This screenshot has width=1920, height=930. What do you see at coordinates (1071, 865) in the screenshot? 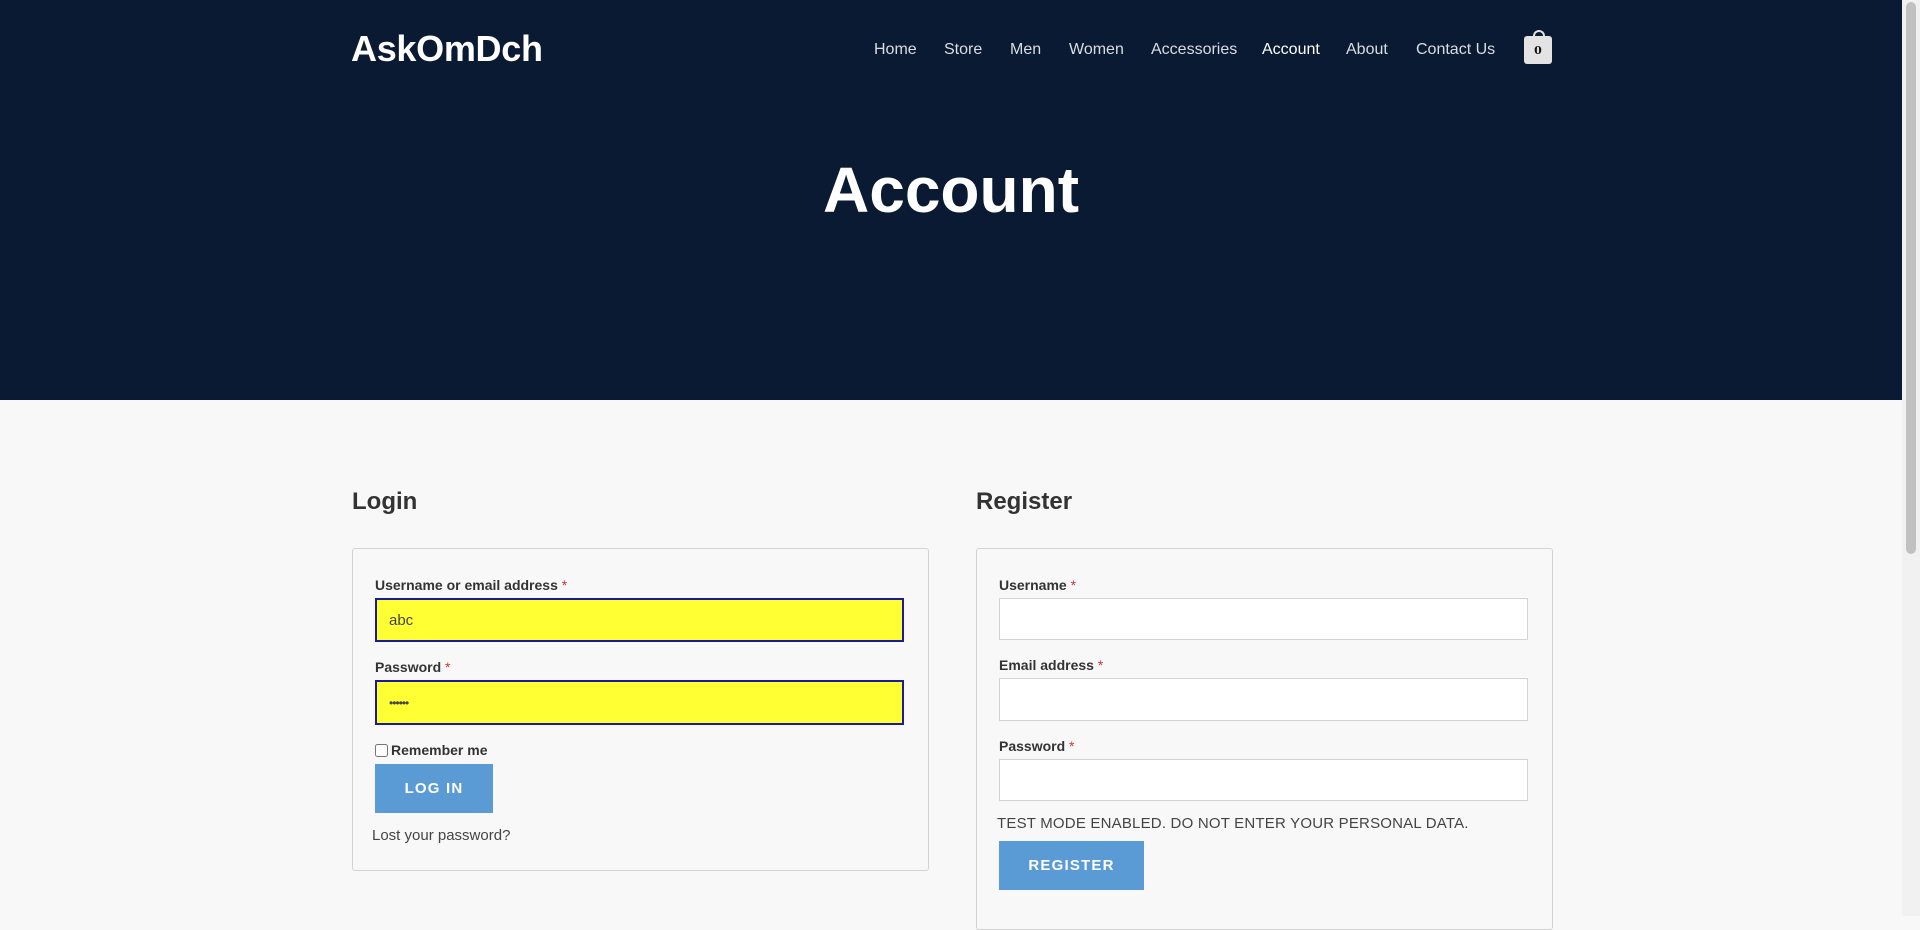
I see `register-button: REGISTER` at bounding box center [1071, 865].